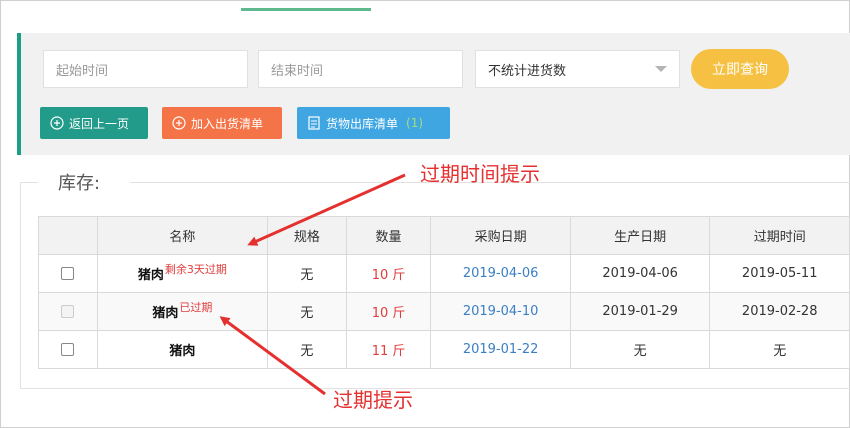 This screenshot has width=850, height=428. I want to click on annotation-expiry-time-hint: 过期时间提示, so click(480, 174).